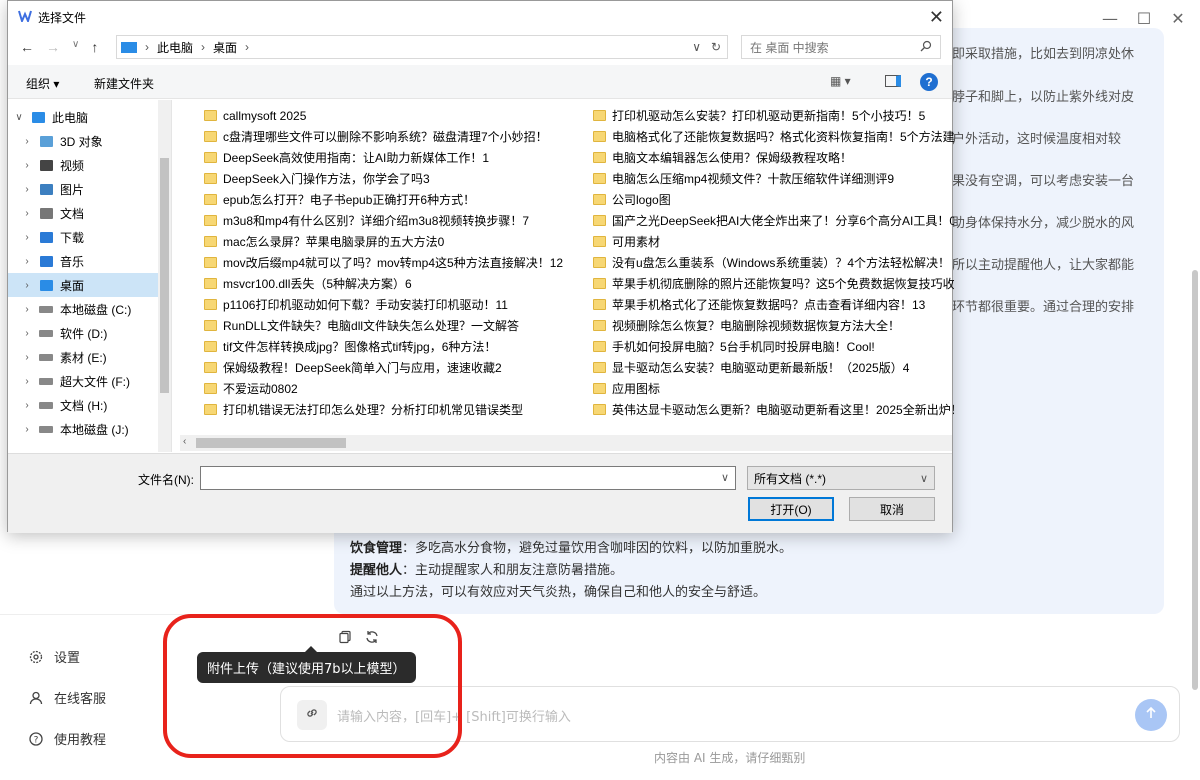  Describe the element at coordinates (791, 509) in the screenshot. I see `open-button: 打开(O)` at that location.